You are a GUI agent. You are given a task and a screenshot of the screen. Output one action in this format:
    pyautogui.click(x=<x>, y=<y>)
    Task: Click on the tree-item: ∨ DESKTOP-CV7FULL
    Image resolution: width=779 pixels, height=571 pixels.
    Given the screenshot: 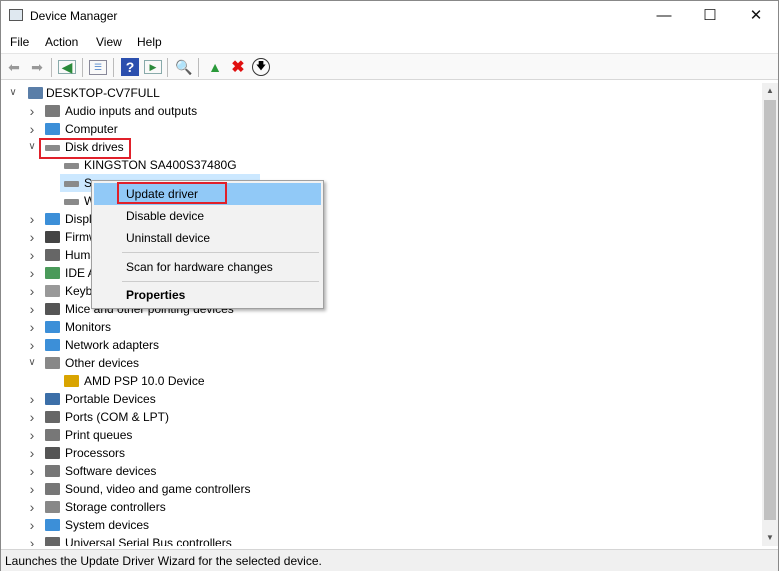 What is the action you would take?
    pyautogui.click(x=381, y=93)
    